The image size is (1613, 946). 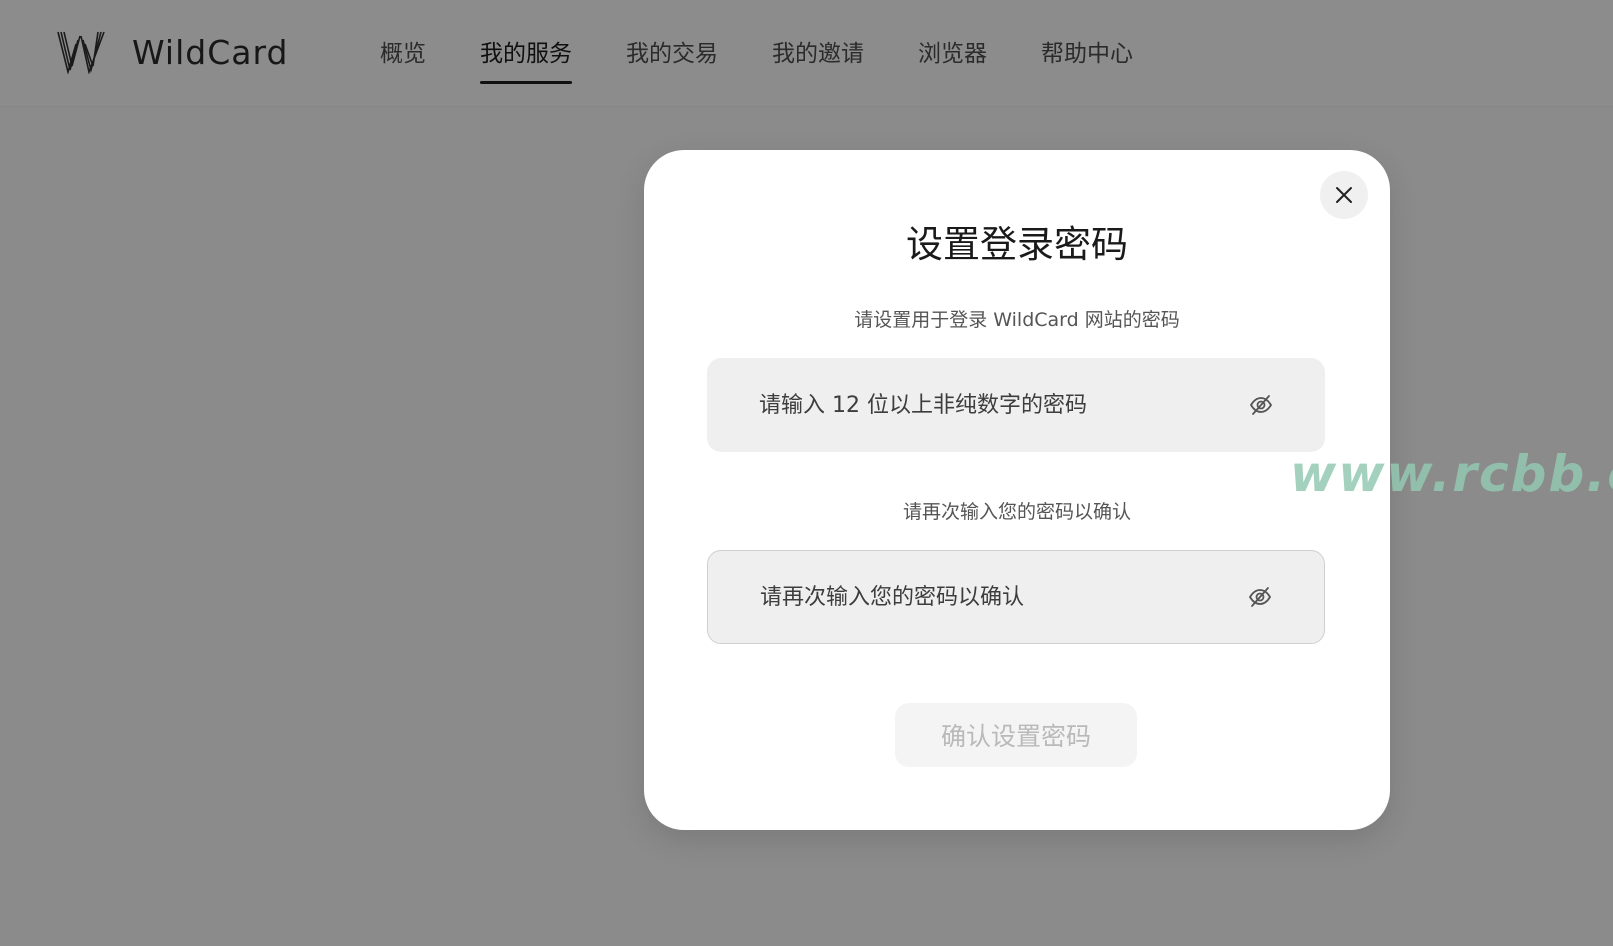 I want to click on nav-item-my-transactions: 我的交易, so click(x=672, y=36).